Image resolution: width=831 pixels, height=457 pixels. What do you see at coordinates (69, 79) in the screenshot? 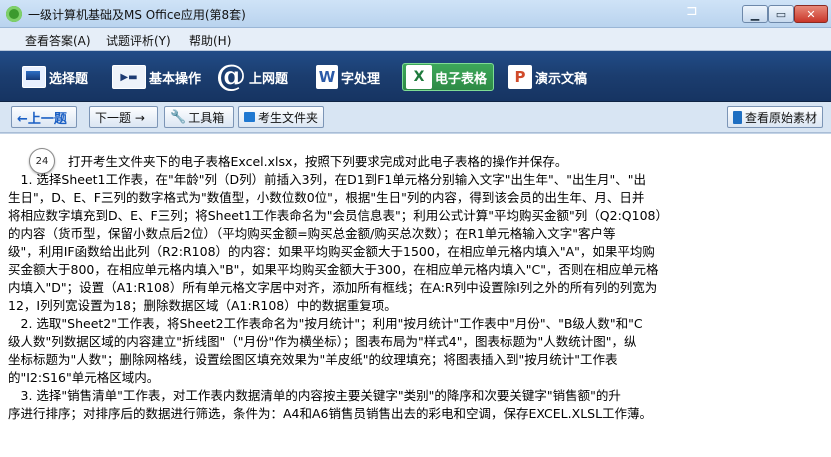
I see `tab-choice-label: 选择题` at bounding box center [69, 79].